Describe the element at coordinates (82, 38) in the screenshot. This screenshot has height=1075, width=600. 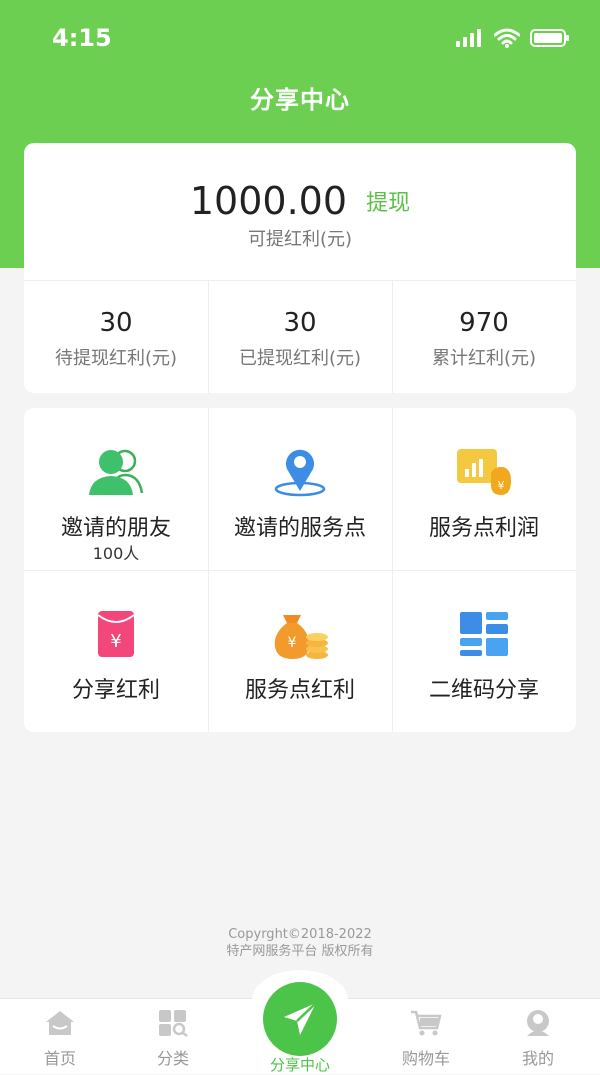
I see `status-time: 4:15` at that location.